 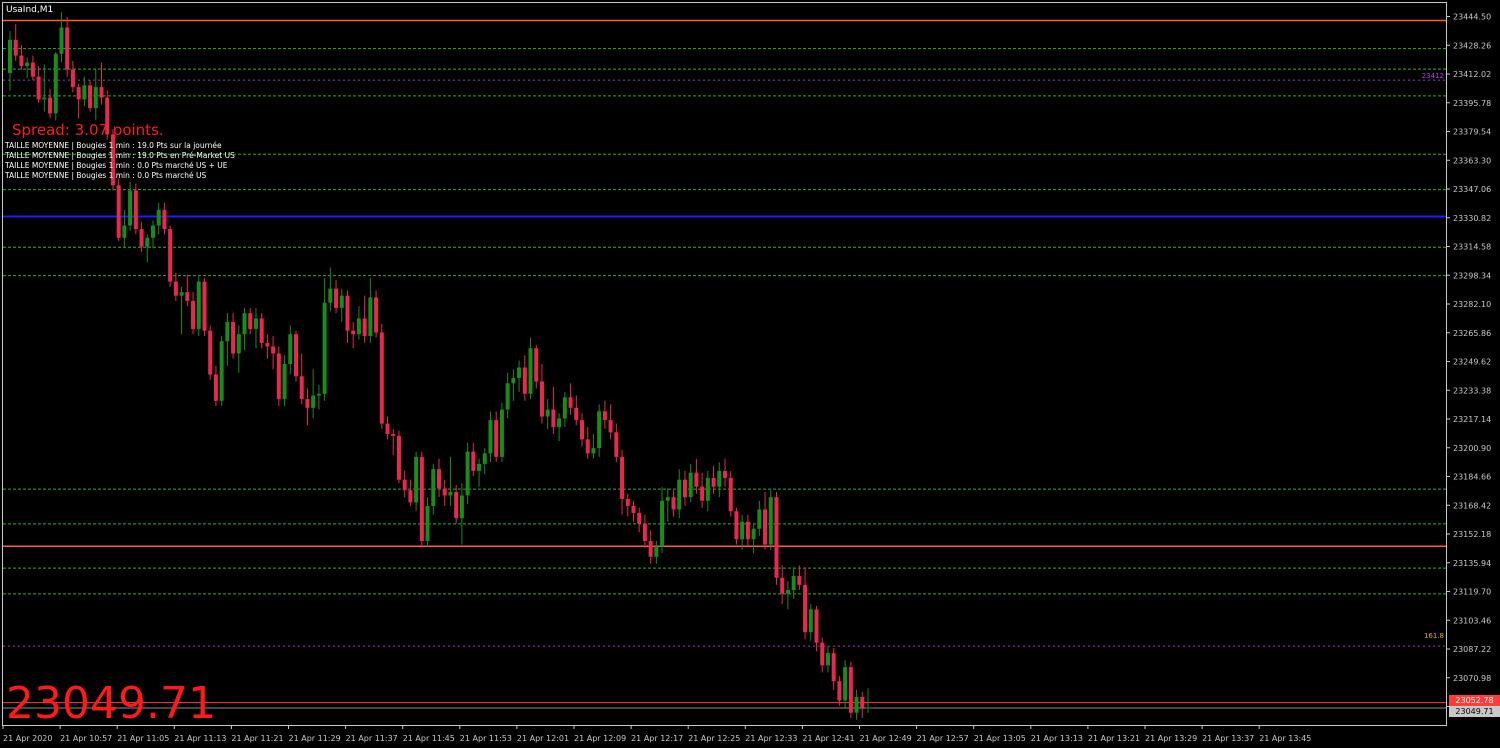 What do you see at coordinates (1228, 738) in the screenshot?
I see `time-tick-label: 21 Apr 13:37` at bounding box center [1228, 738].